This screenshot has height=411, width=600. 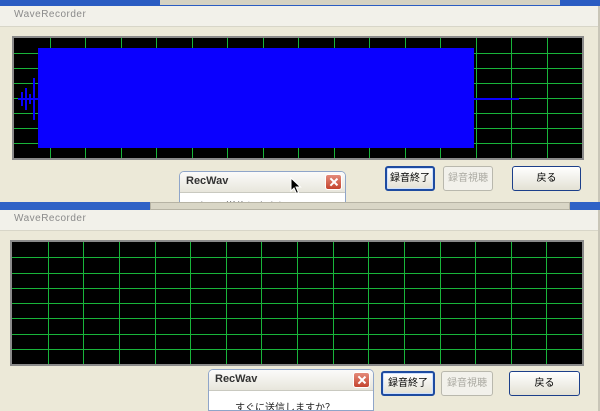 I want to click on recwav-dialog-bottom: RecWav すぐに送信しますか？, so click(x=291, y=390).